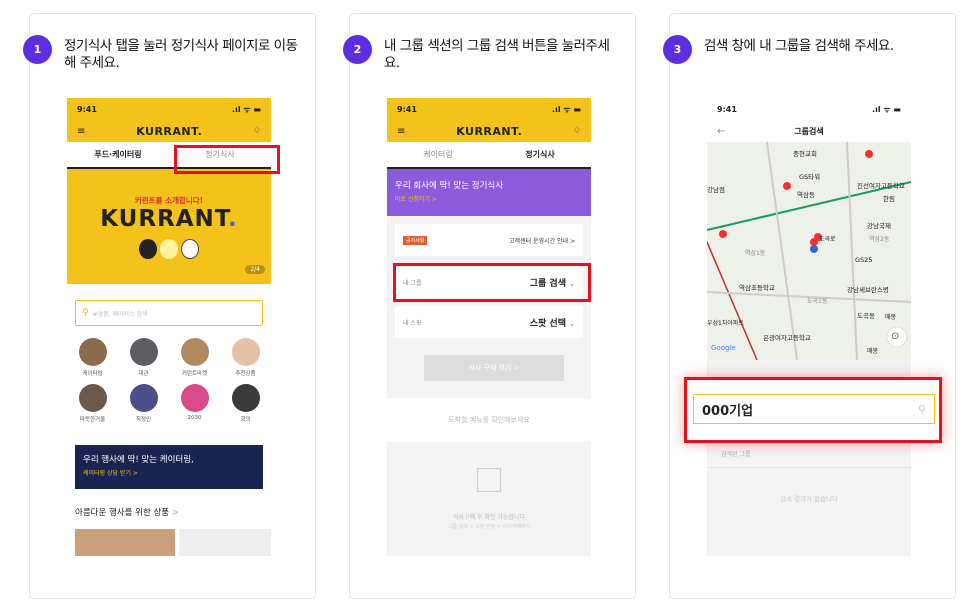 The image size is (966, 604). I want to click on empty-state-hint: 그룹 검색 > 스팟 선택 > 식사구매하기, so click(489, 527).